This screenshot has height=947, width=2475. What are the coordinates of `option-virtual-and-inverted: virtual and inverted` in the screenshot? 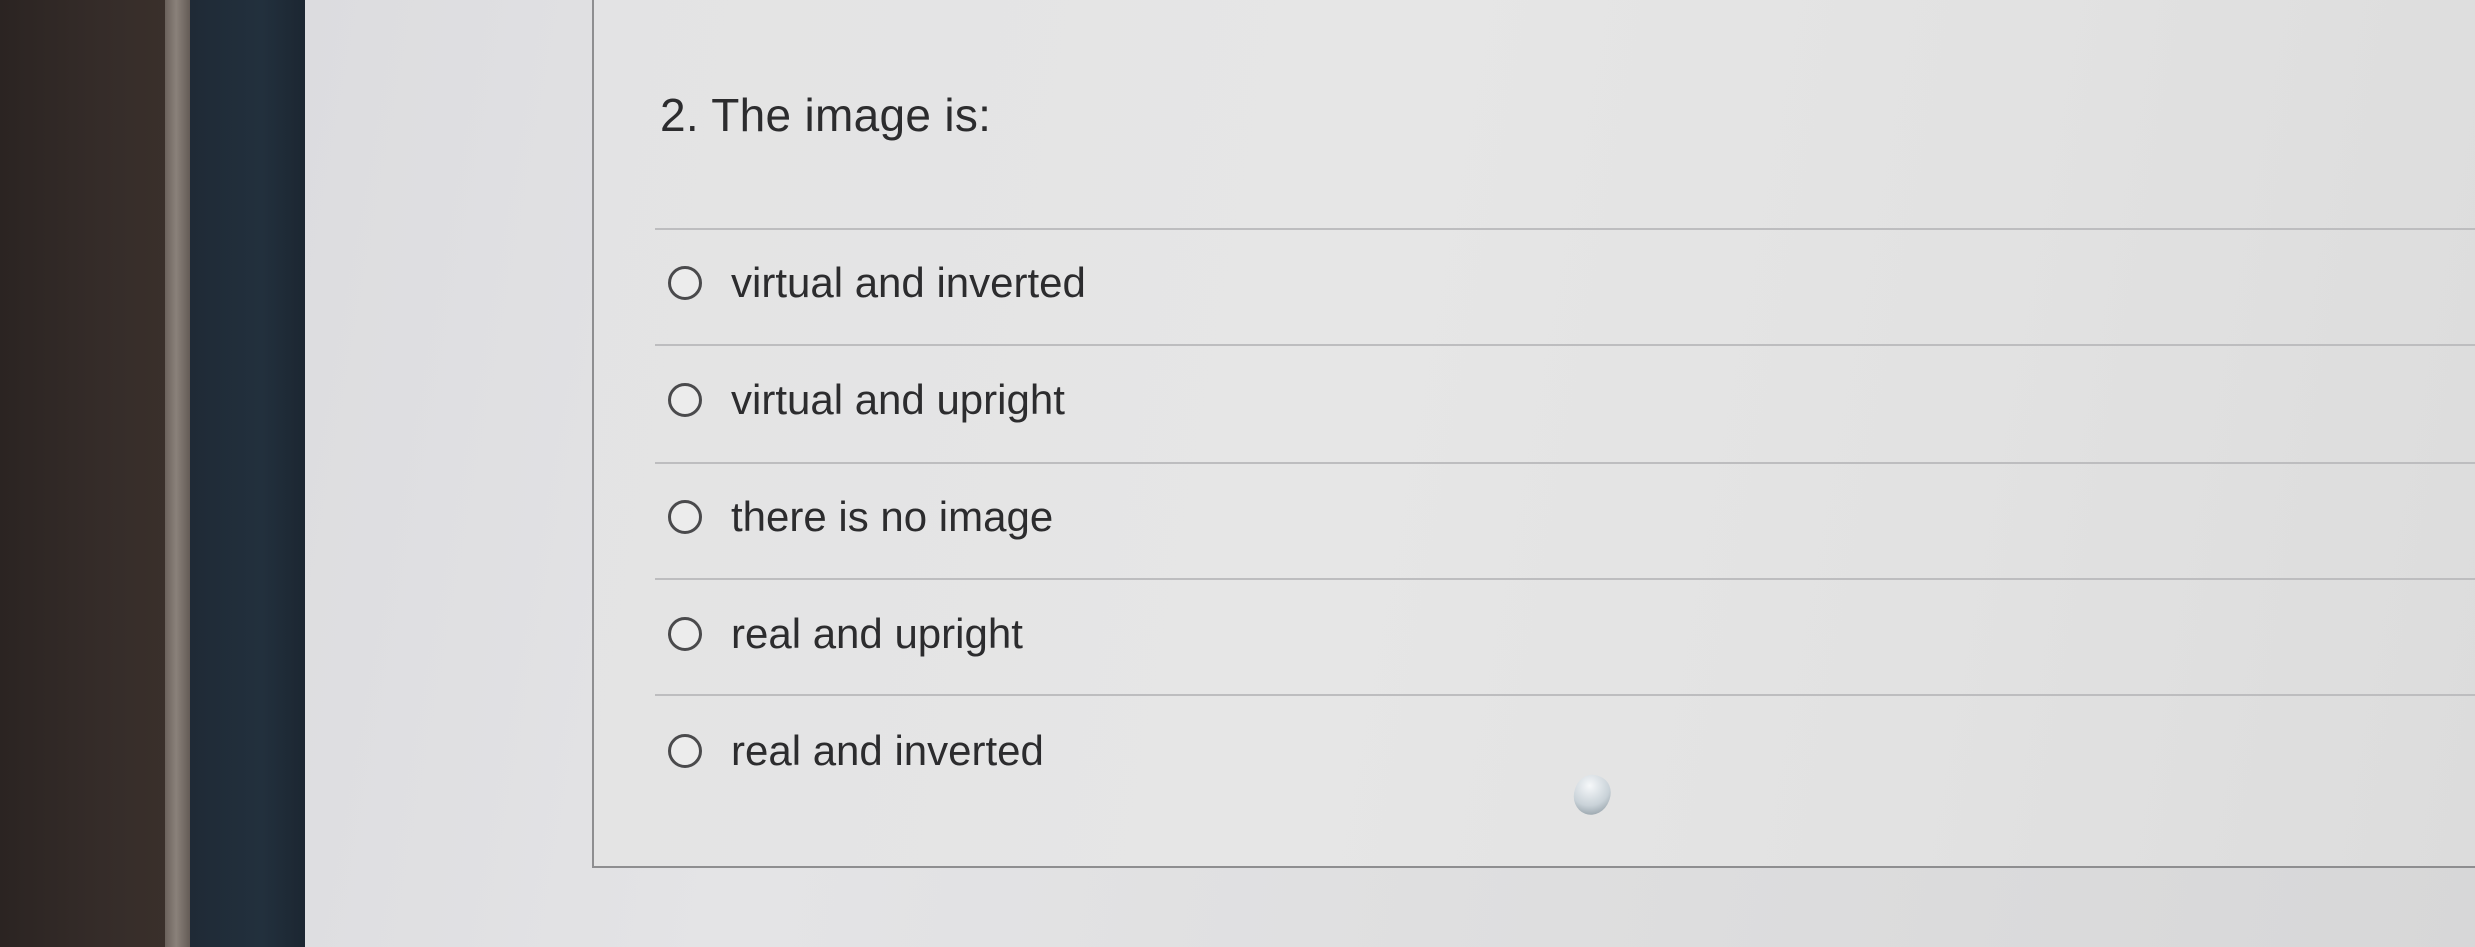 It's located at (1268, 283).